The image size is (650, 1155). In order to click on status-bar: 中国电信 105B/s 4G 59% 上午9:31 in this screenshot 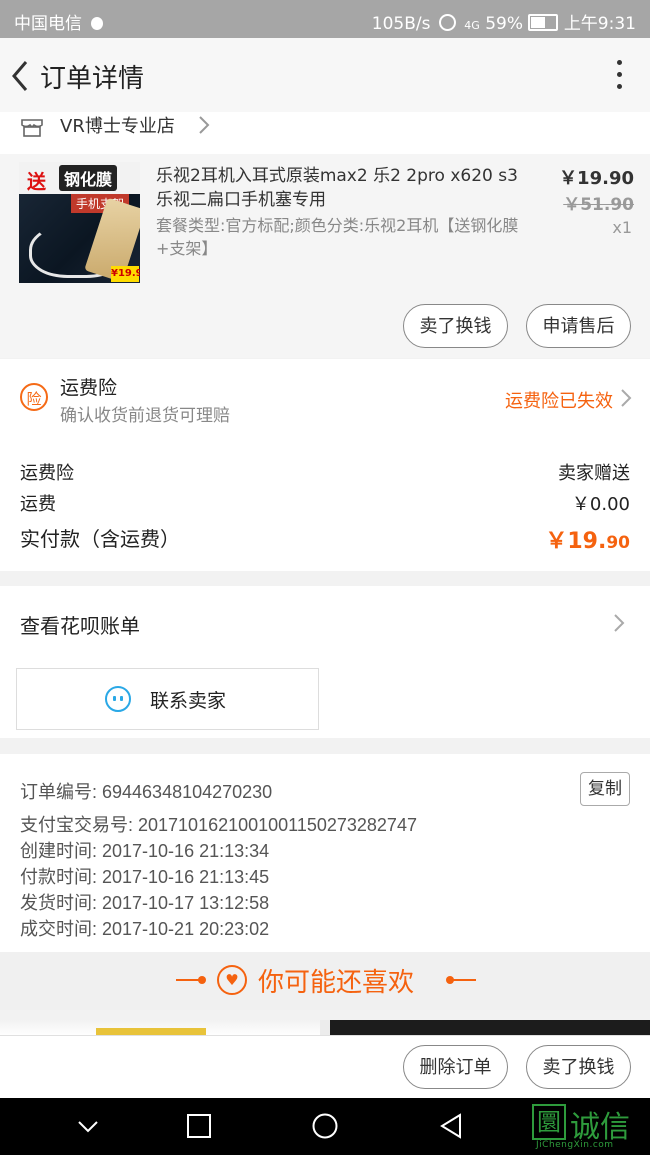, I will do `click(325, 19)`.